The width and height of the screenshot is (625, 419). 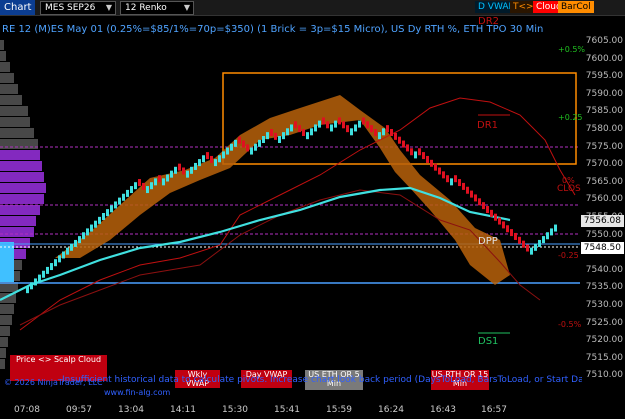 What do you see at coordinates (131, 410) in the screenshot?
I see `time-axis-label: 13:04` at bounding box center [131, 410].